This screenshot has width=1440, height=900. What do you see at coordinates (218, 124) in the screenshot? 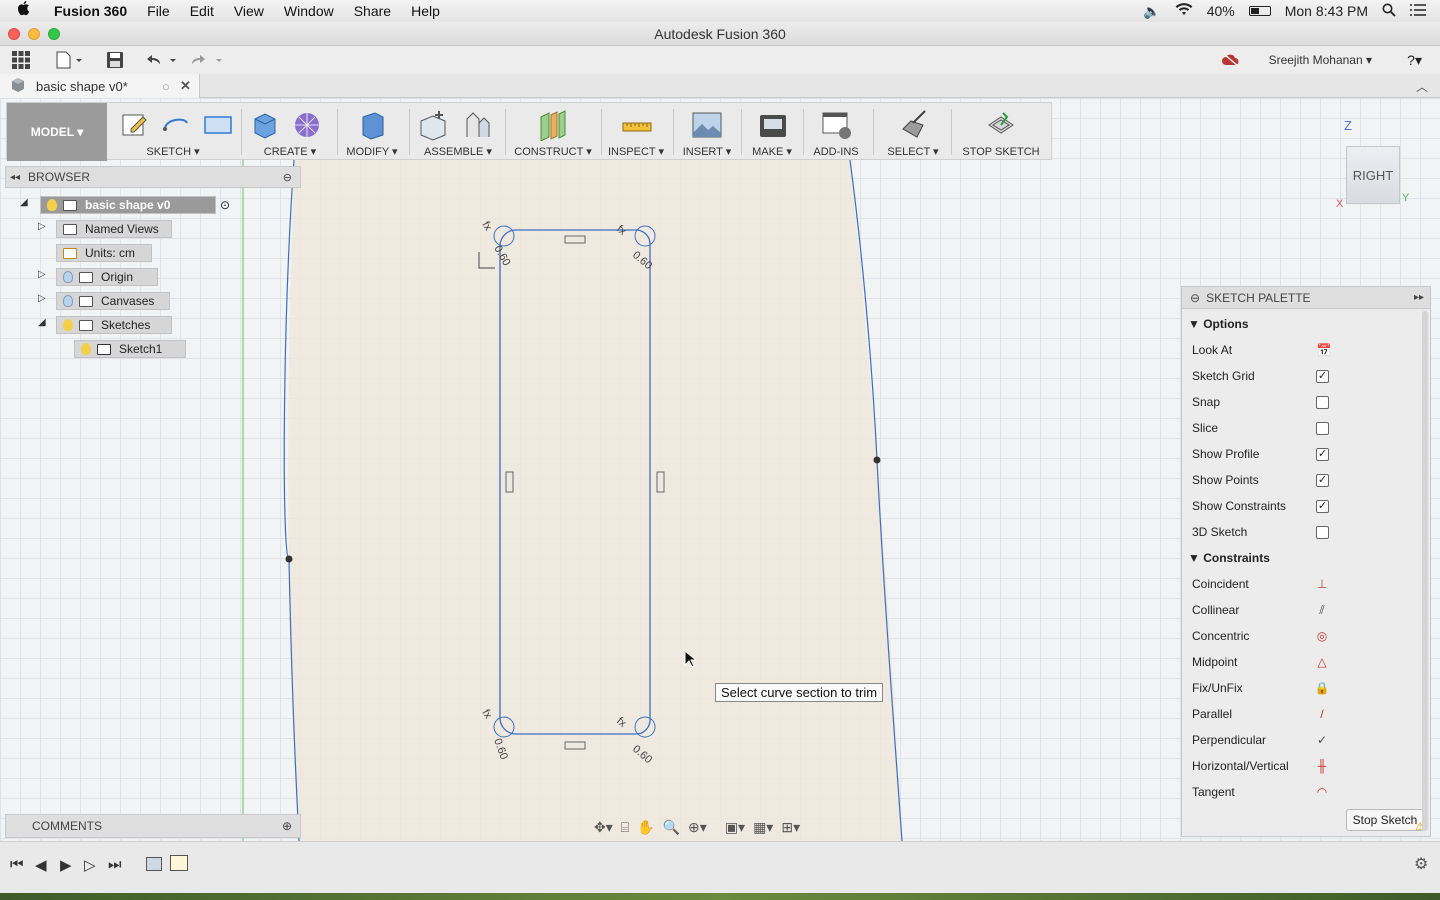
I see `rectangle-icon` at bounding box center [218, 124].